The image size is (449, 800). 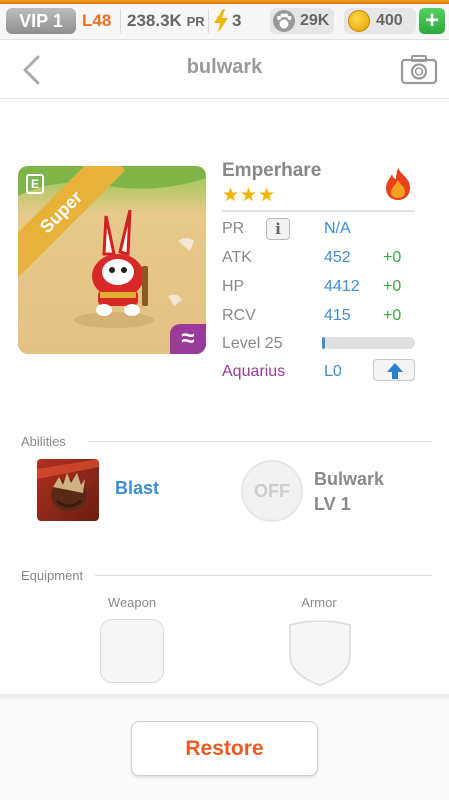 I want to click on title-bar: bulwark, so click(x=224, y=70).